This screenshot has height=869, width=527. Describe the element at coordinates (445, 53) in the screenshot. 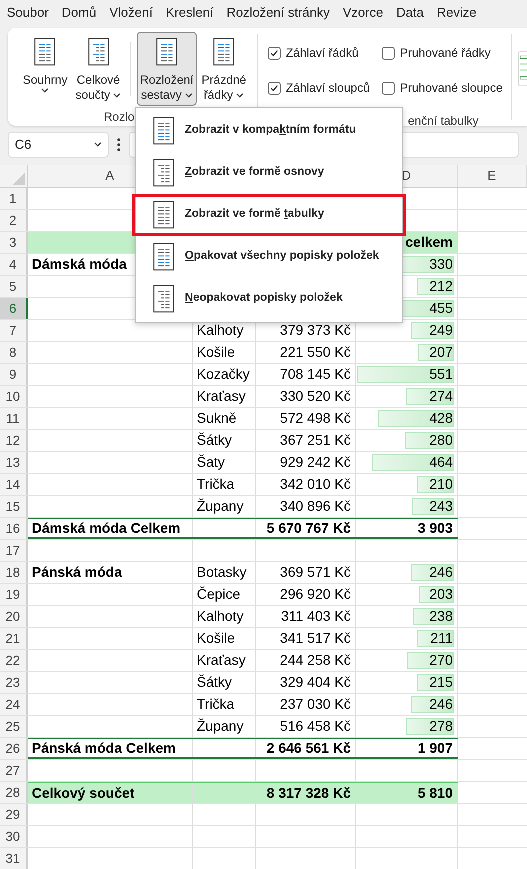

I see `checkbox-label: Pruhované řádky` at that location.